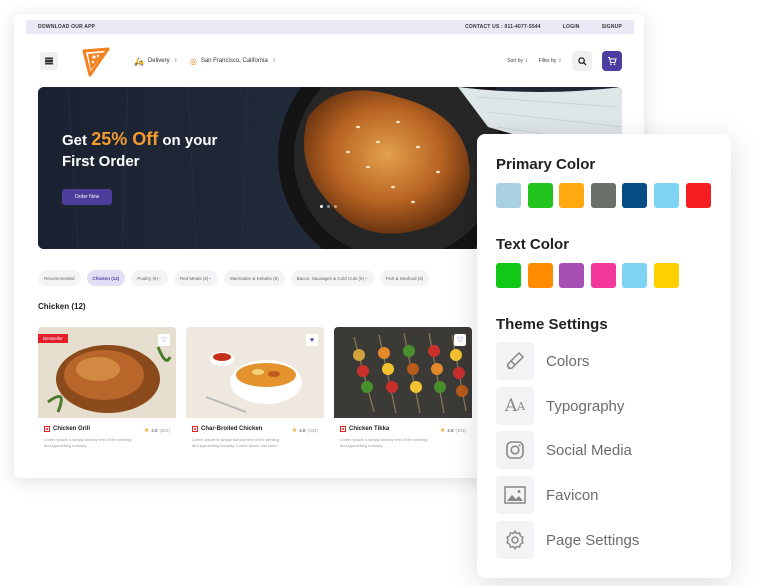 The image size is (782, 586). I want to click on order-now-button: Order Now, so click(87, 197).